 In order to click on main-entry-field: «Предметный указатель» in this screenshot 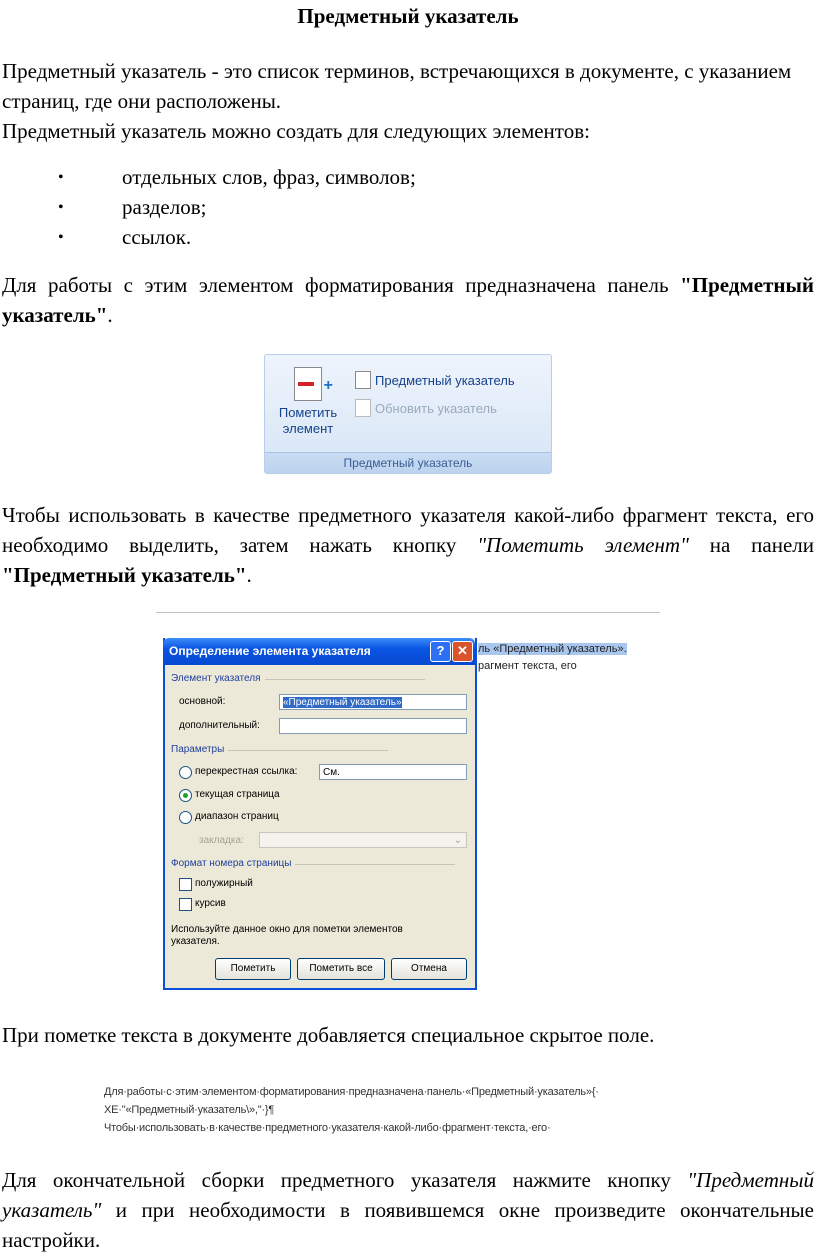, I will do `click(373, 702)`.